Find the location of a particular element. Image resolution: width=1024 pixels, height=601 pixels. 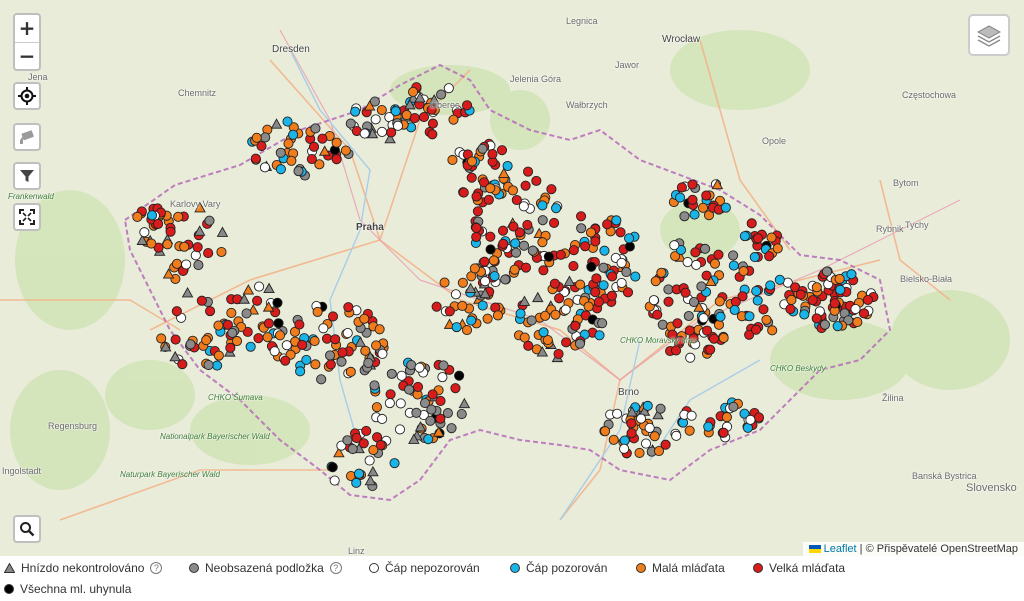

zoom-out-button: − is located at coordinates (27, 55).